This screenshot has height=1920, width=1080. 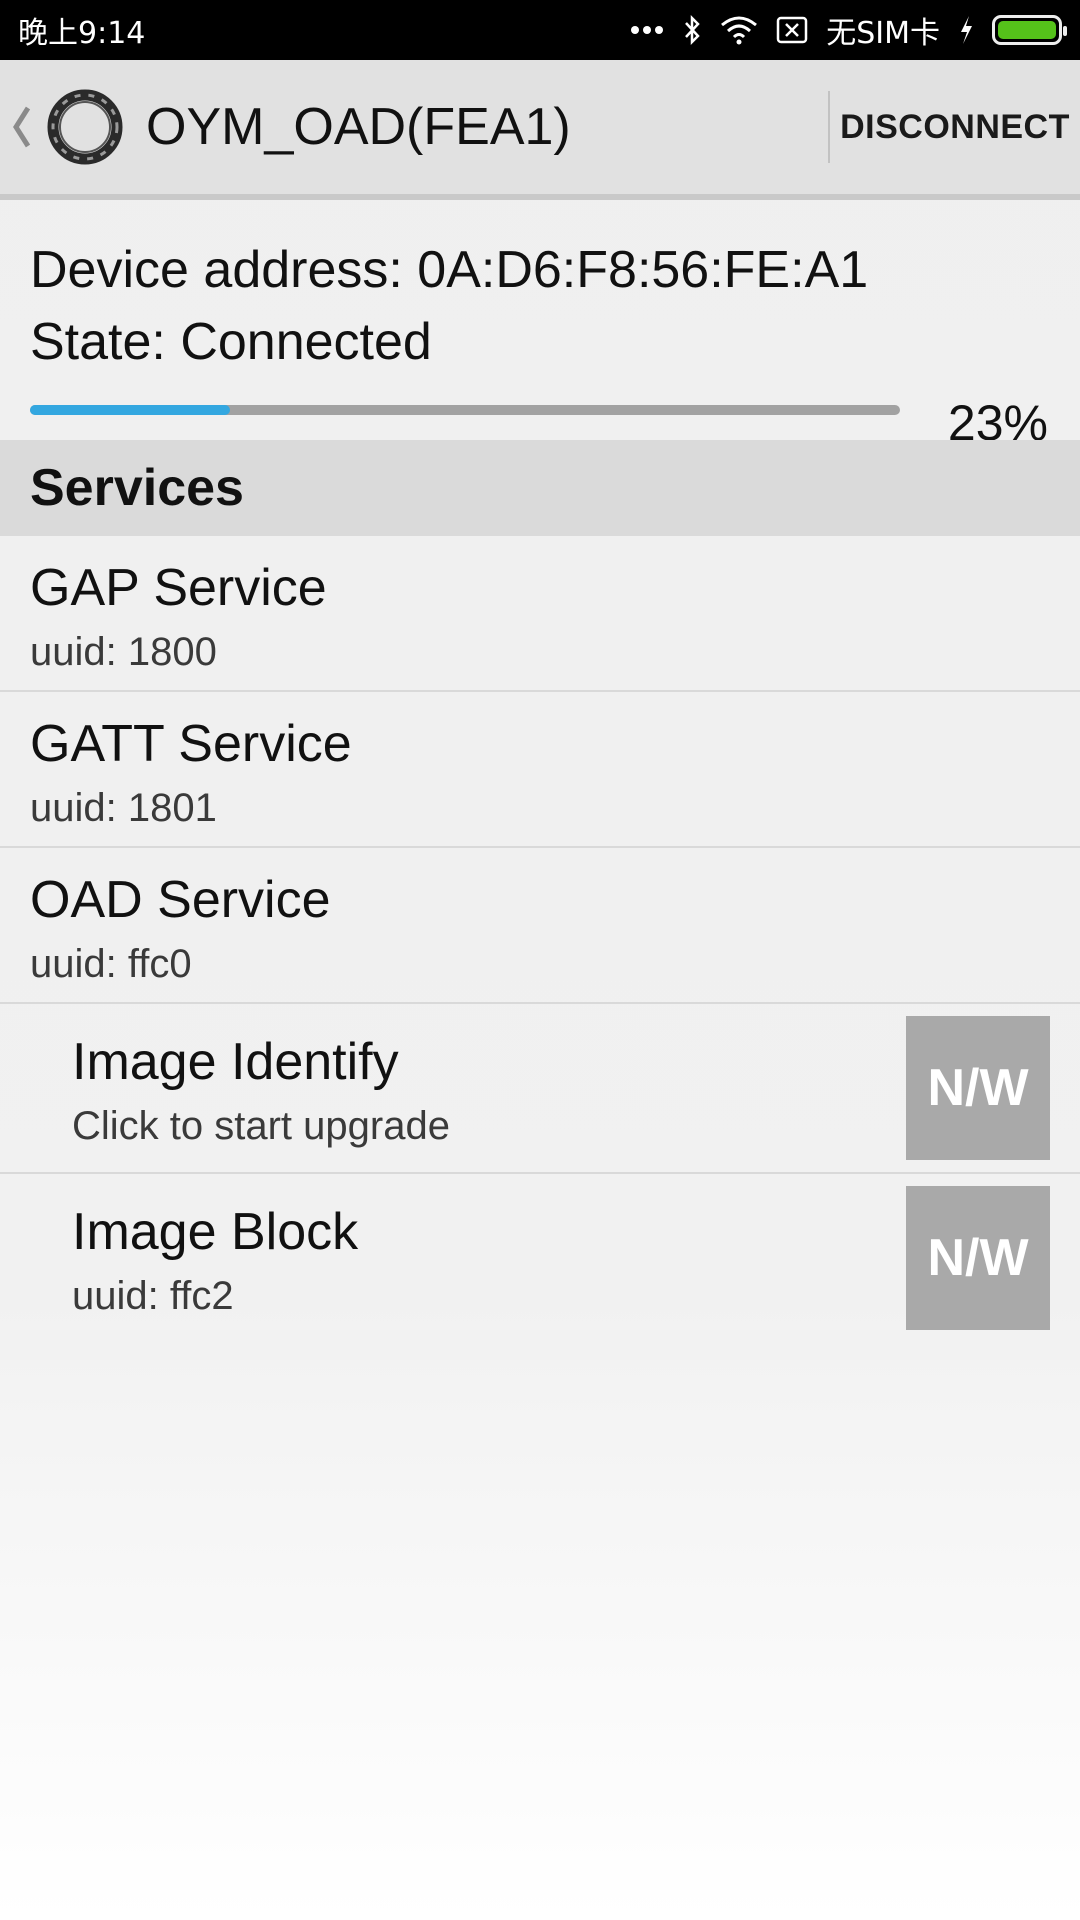 I want to click on service-row-gatt: GATT Service uuid: 1801, so click(x=540, y=770).